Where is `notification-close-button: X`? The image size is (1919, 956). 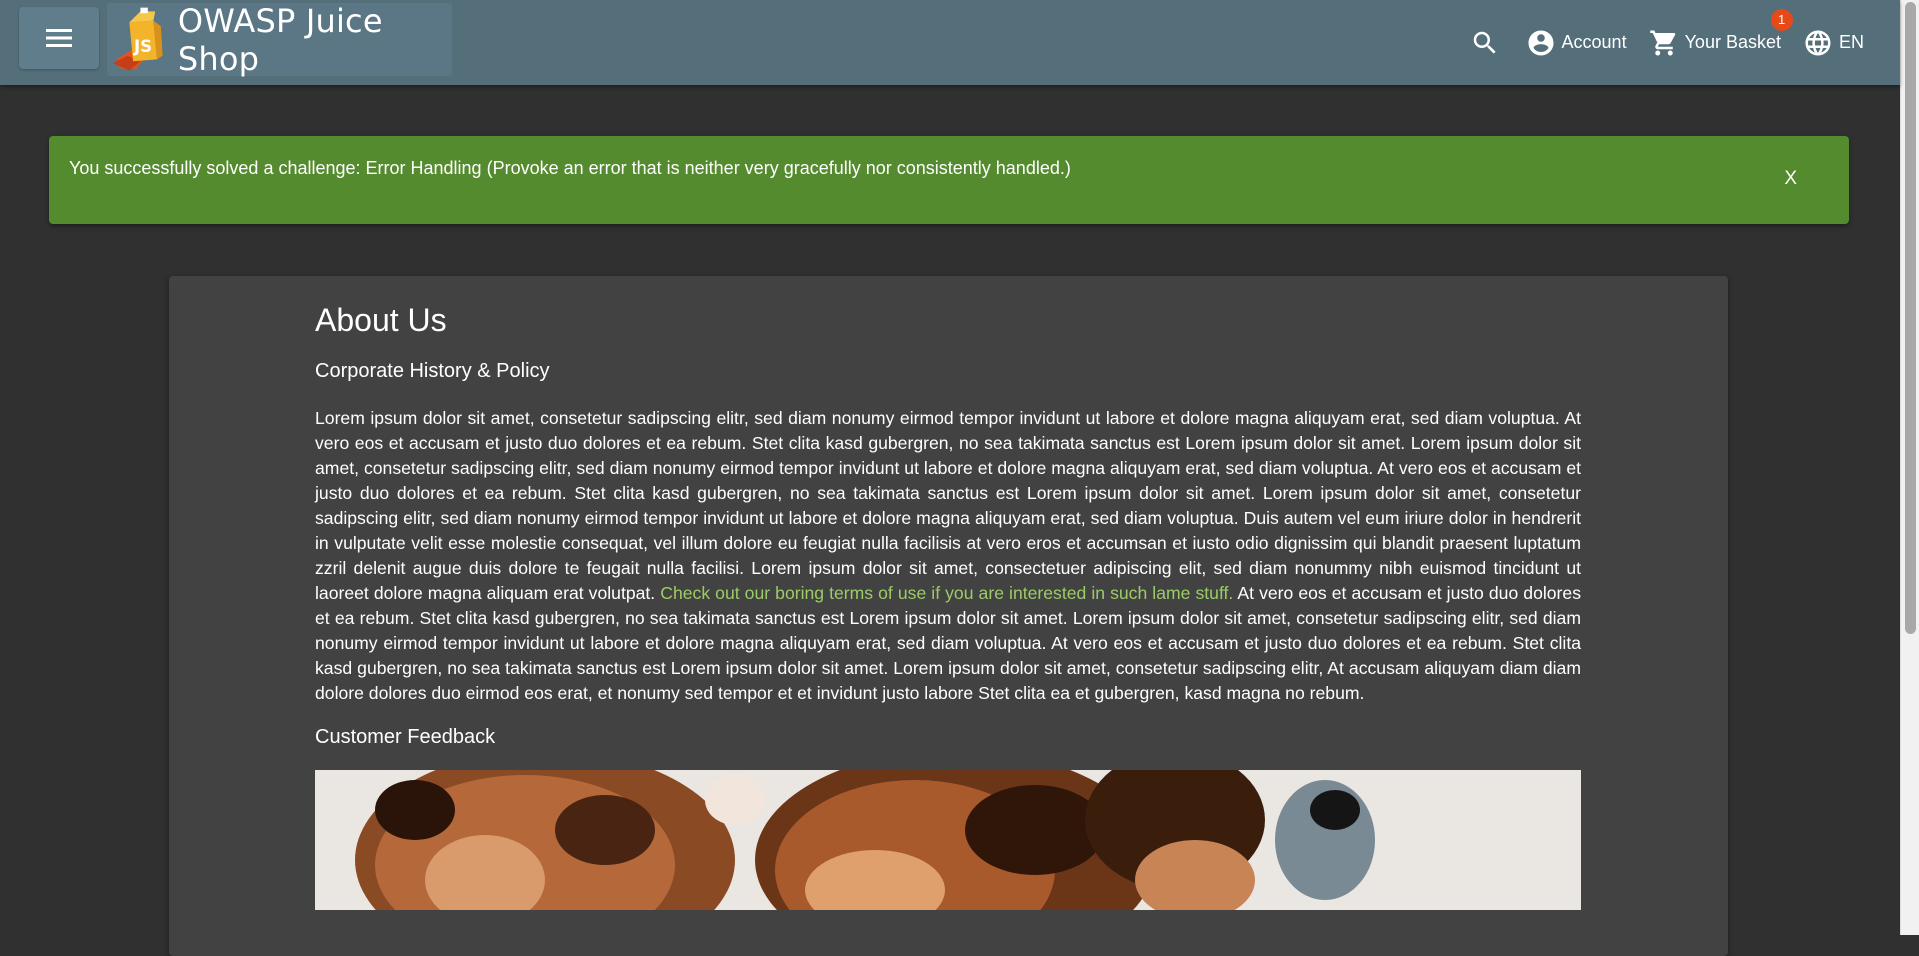
notification-close-button: X is located at coordinates (1790, 179).